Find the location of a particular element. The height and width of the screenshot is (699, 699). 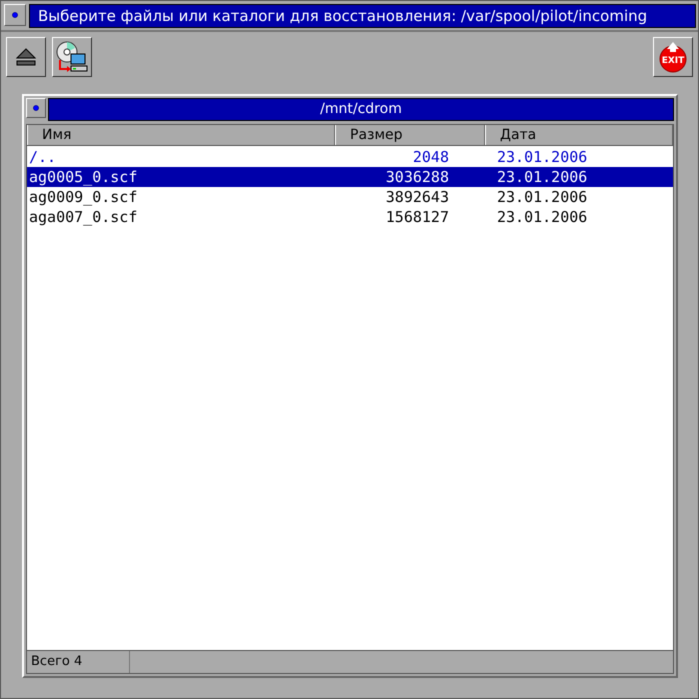

window-title: Выберите файлы или каталоги для восстановления: /var/spool/pilot/incoming is located at coordinates (362, 16).